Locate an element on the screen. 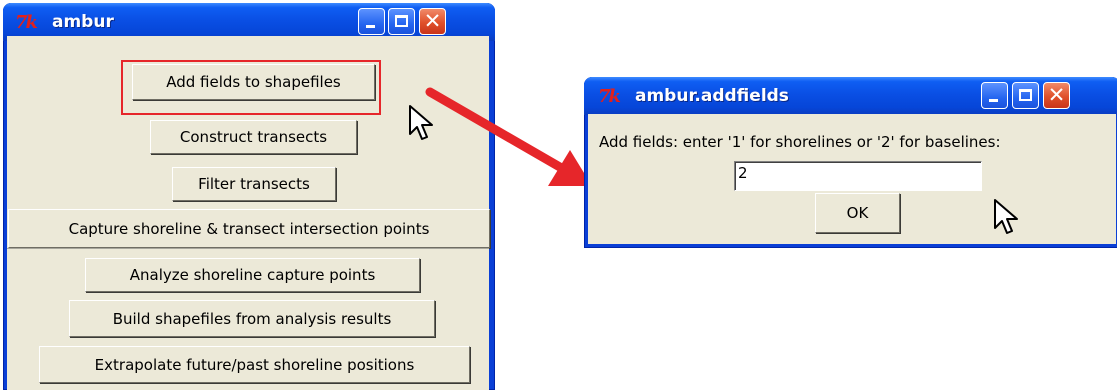 The height and width of the screenshot is (390, 1117). ok-button: OK is located at coordinates (857, 213).